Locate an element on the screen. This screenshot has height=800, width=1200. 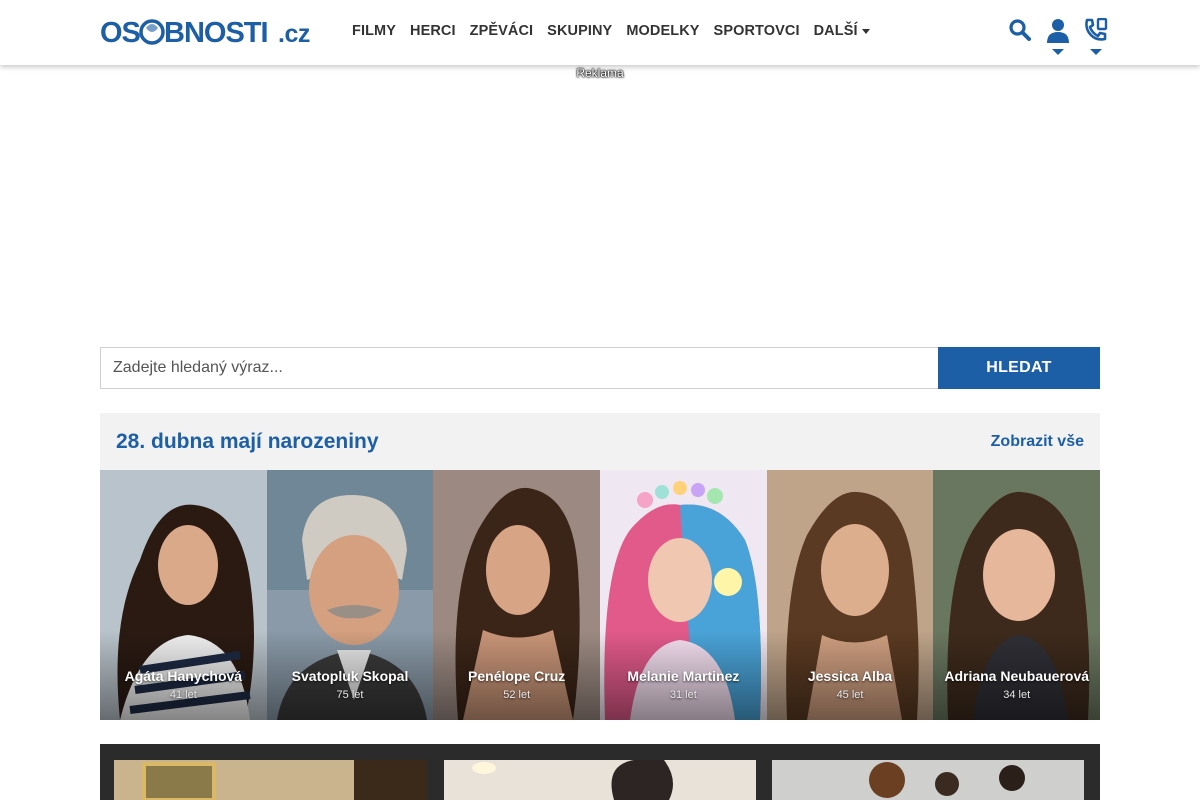
header-tools is located at coordinates (1058, 37).